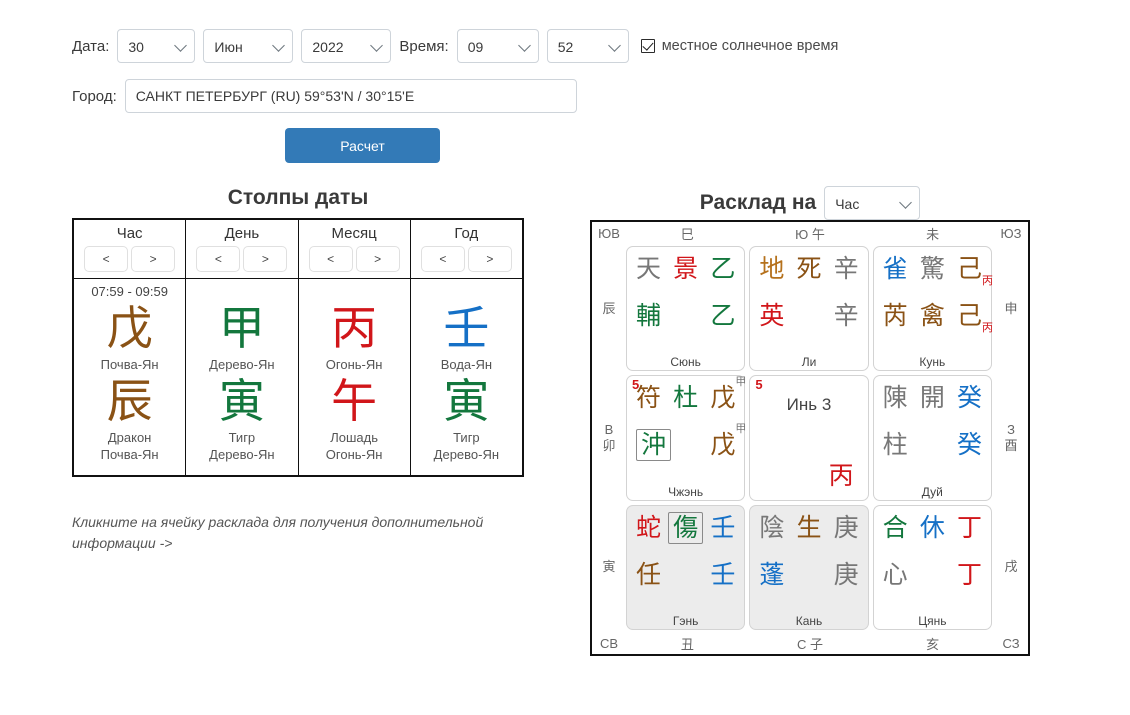 This screenshot has width=1130, height=715. I want to click on pillar-column: Месяц < > 丙 Огонь-Ян 午 Лошадь Огонь-Ян, so click(354, 347).